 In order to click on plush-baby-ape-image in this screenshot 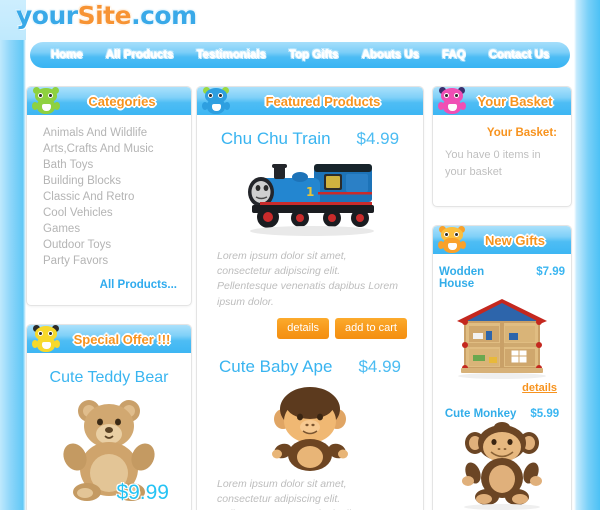, I will do `click(310, 425)`.